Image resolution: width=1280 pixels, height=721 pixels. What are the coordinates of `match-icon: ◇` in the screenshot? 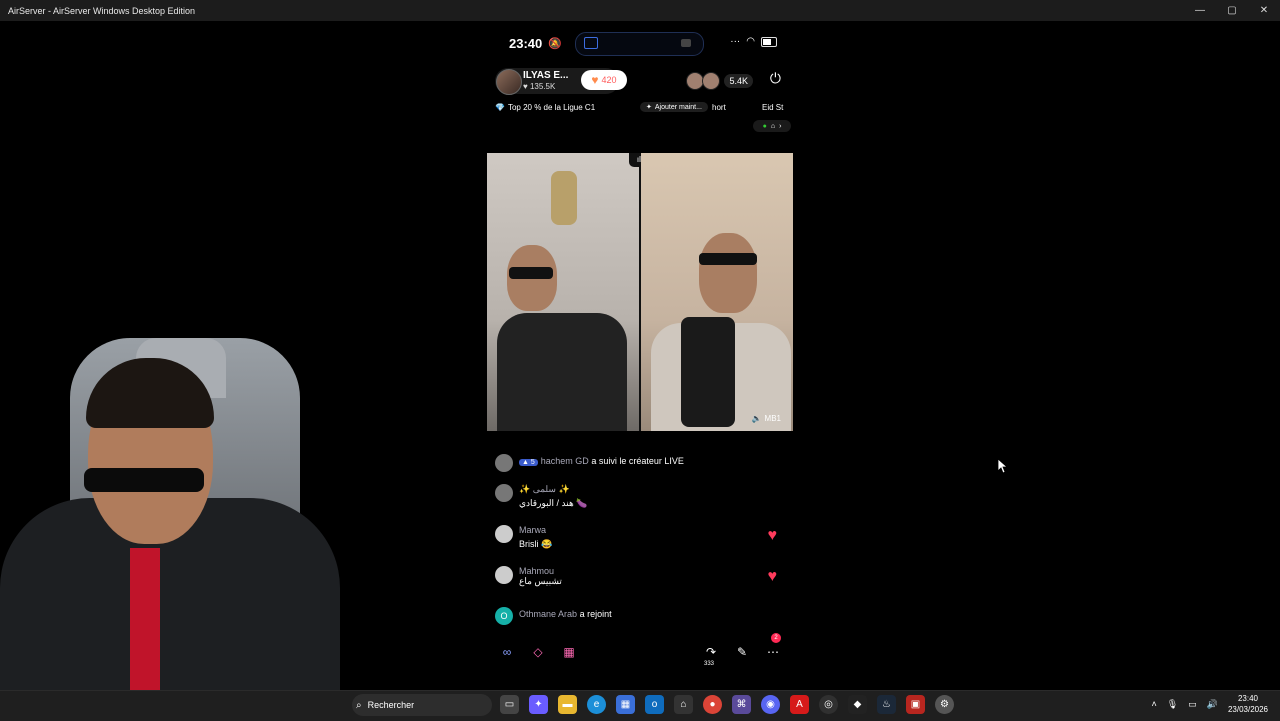 It's located at (538, 652).